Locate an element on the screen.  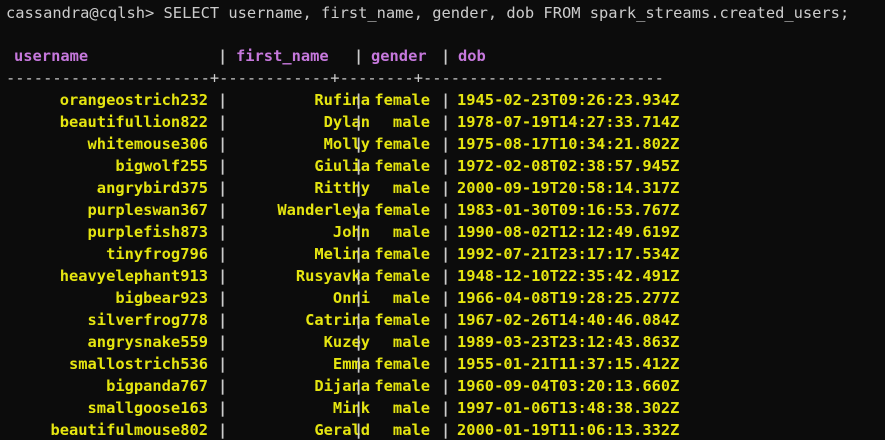
username-cell: bigbear923 is located at coordinates (161, 298).